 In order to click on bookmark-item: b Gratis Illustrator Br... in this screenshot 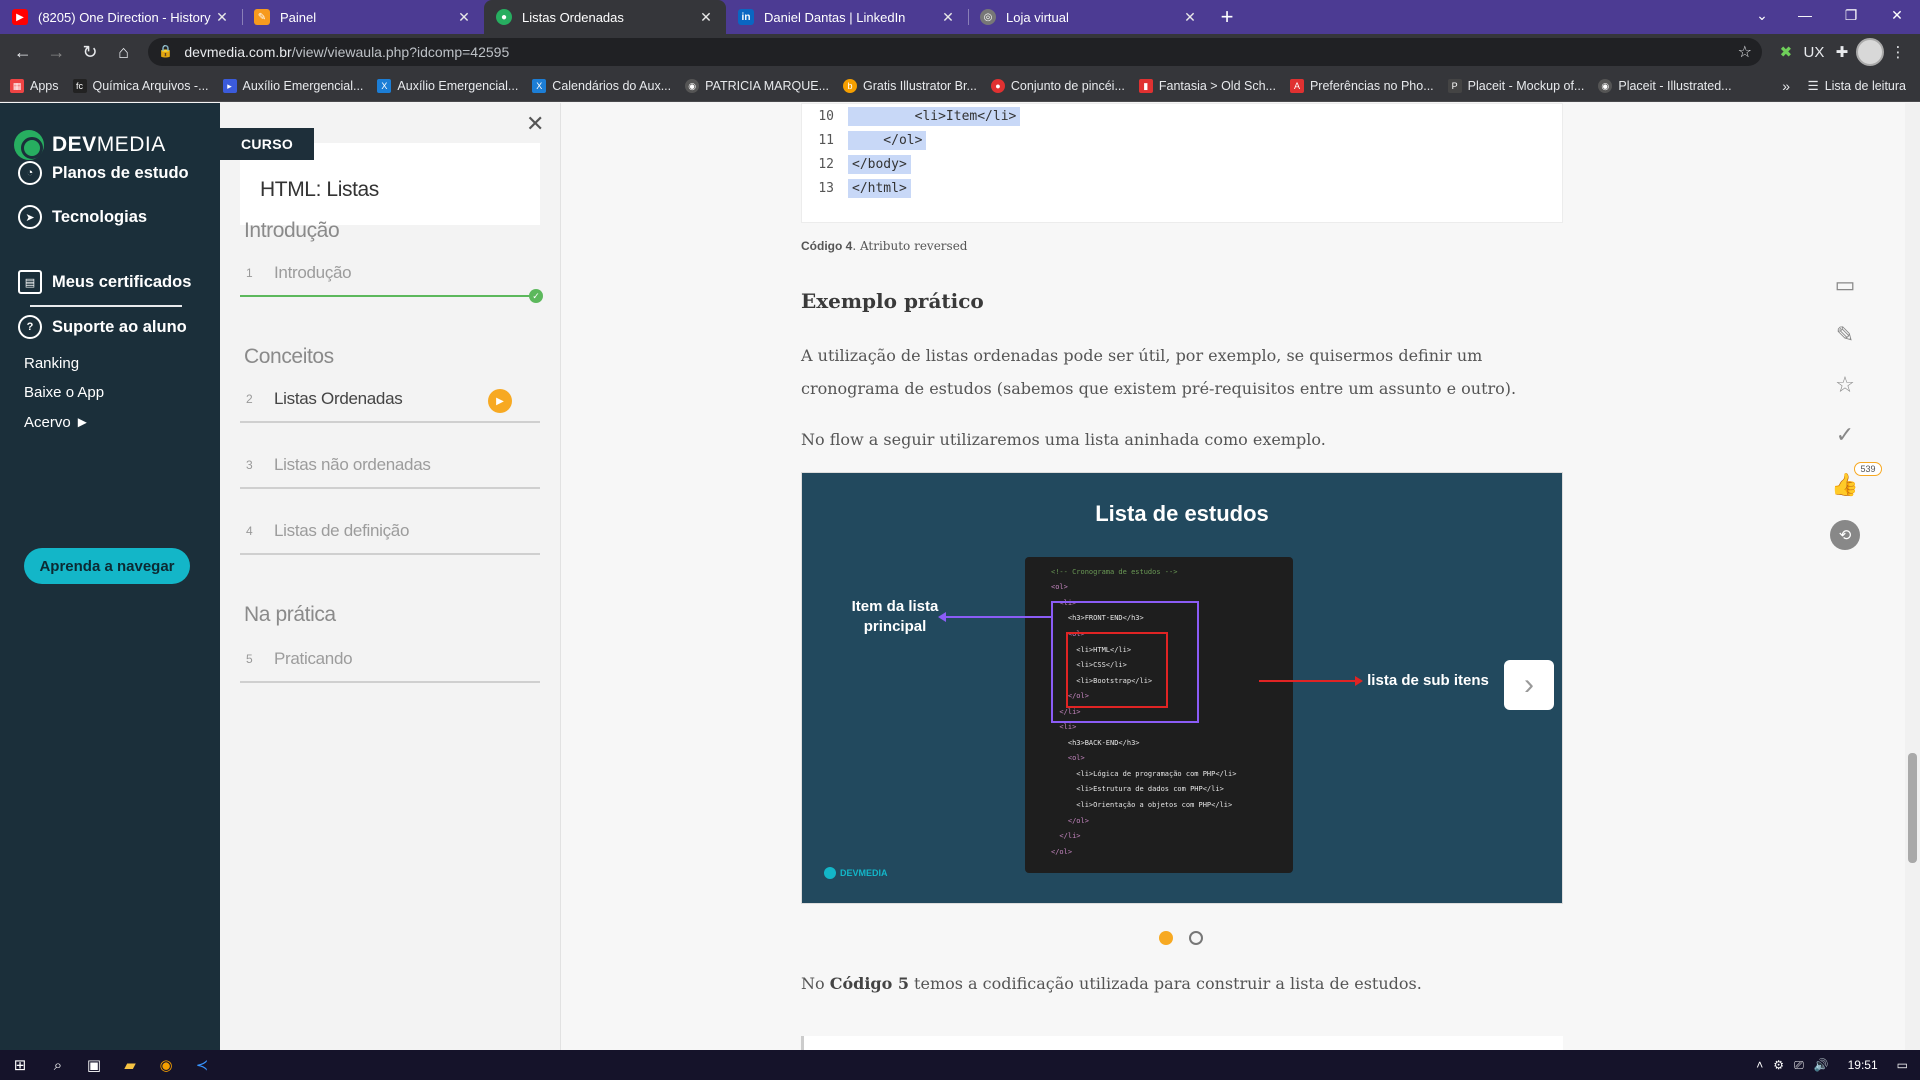, I will do `click(909, 85)`.